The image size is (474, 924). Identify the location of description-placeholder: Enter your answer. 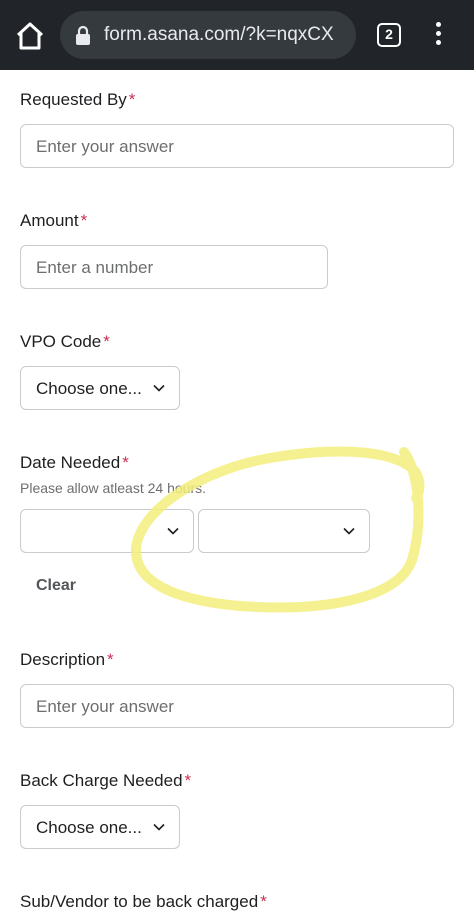
(105, 706).